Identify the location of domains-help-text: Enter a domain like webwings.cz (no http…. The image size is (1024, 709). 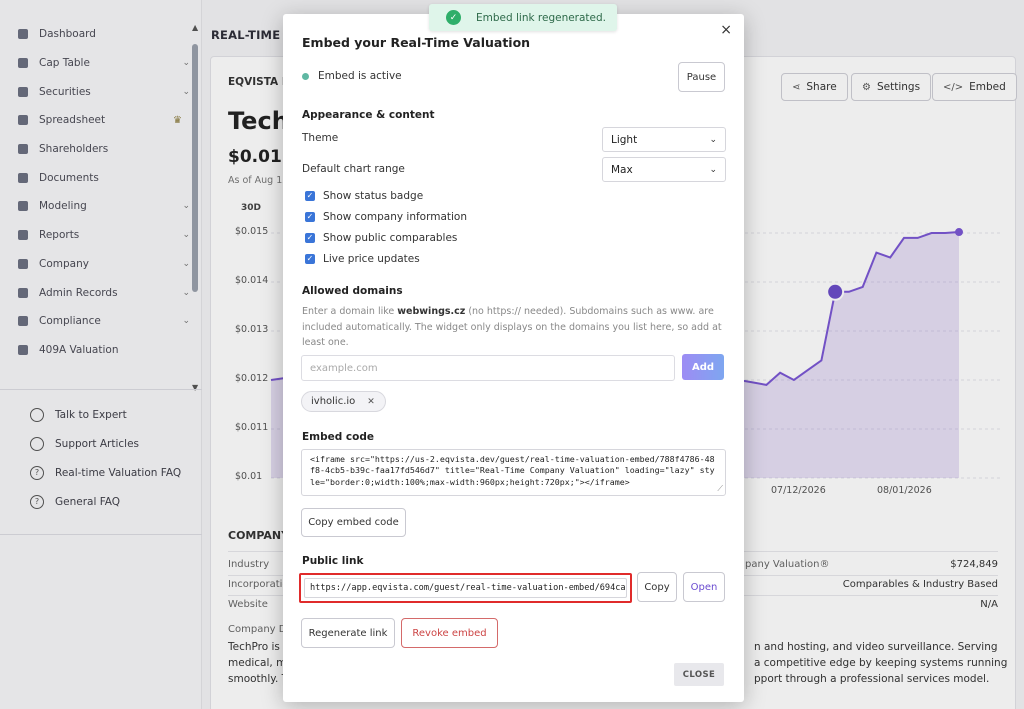
(512, 327).